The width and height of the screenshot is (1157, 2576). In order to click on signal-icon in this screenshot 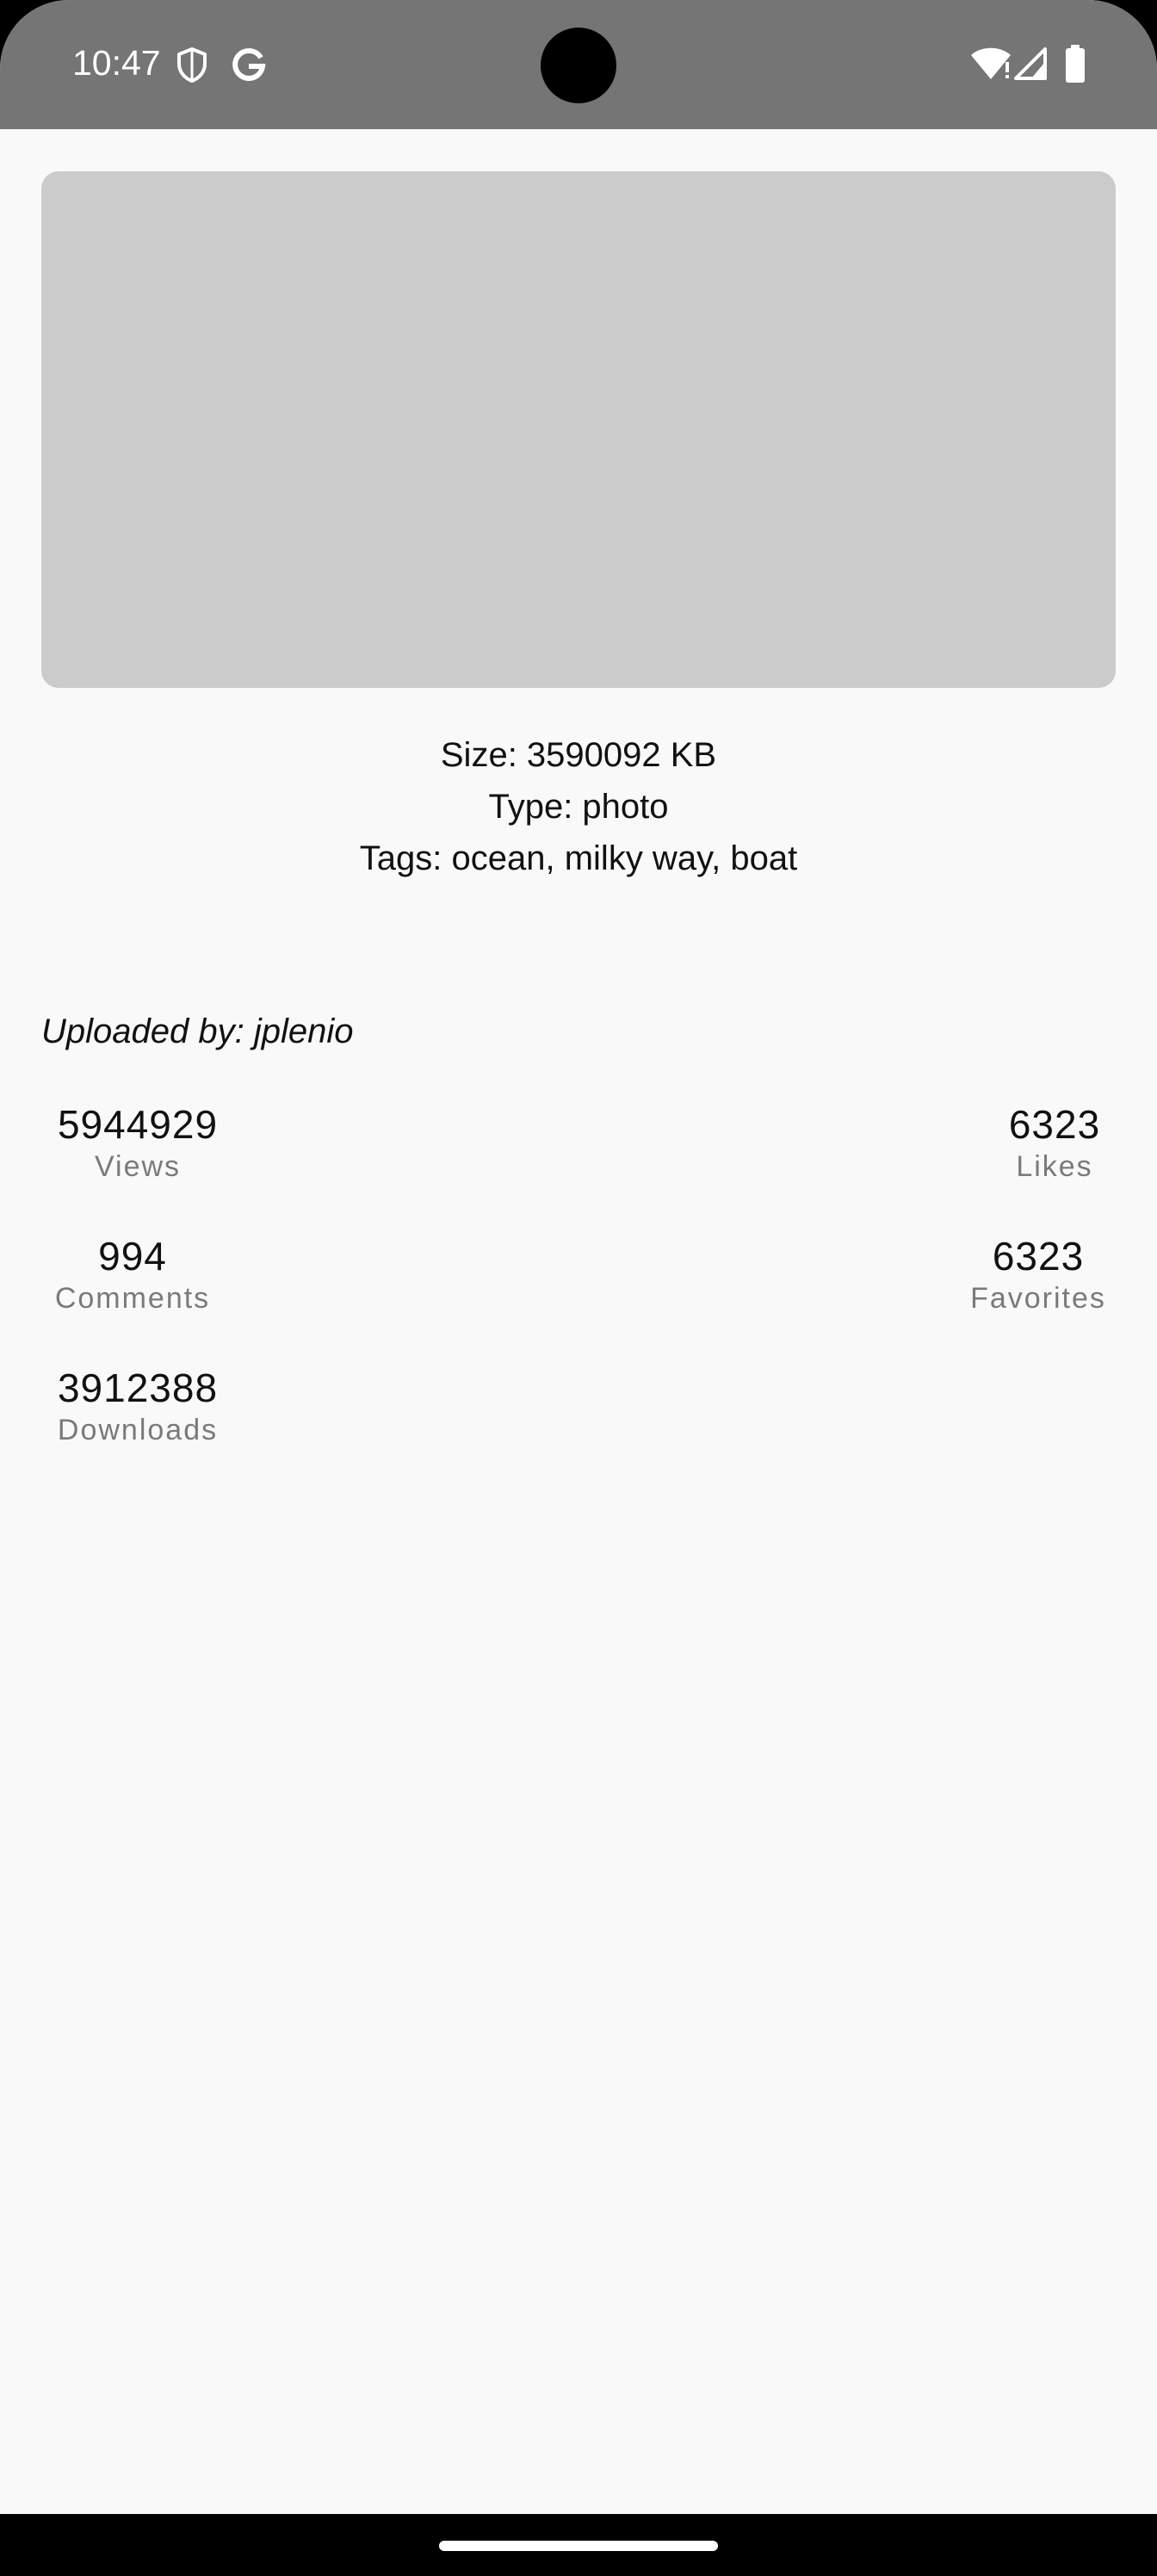, I will do `click(1030, 64)`.